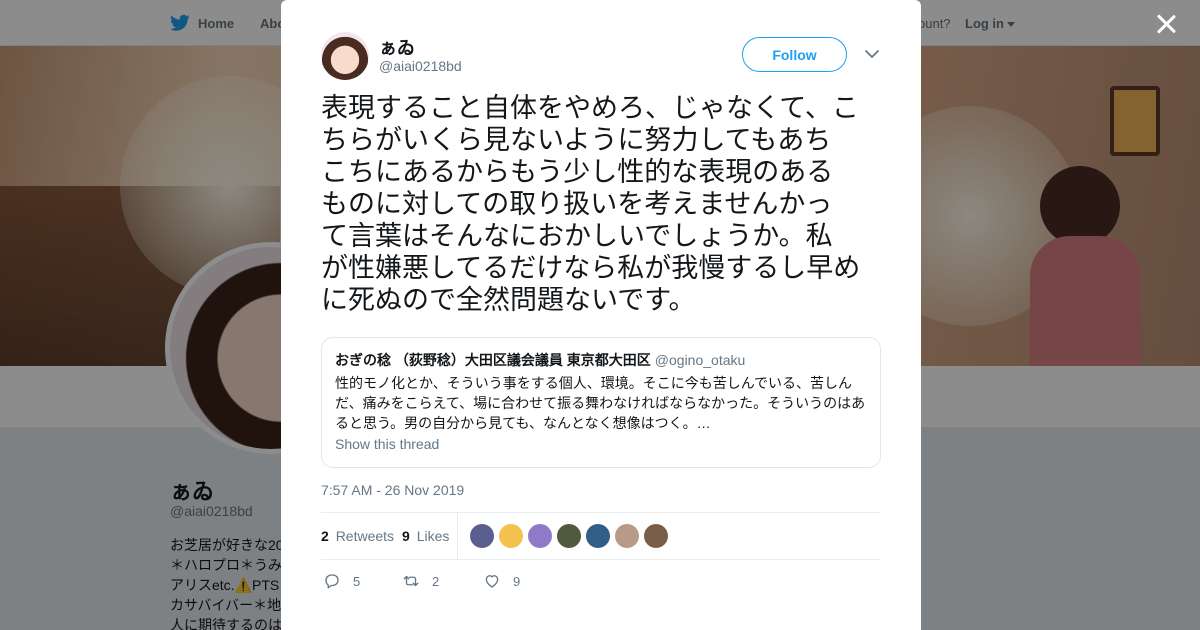 The height and width of the screenshot is (630, 1200). What do you see at coordinates (872, 54) in the screenshot?
I see `chevron-down-icon` at bounding box center [872, 54].